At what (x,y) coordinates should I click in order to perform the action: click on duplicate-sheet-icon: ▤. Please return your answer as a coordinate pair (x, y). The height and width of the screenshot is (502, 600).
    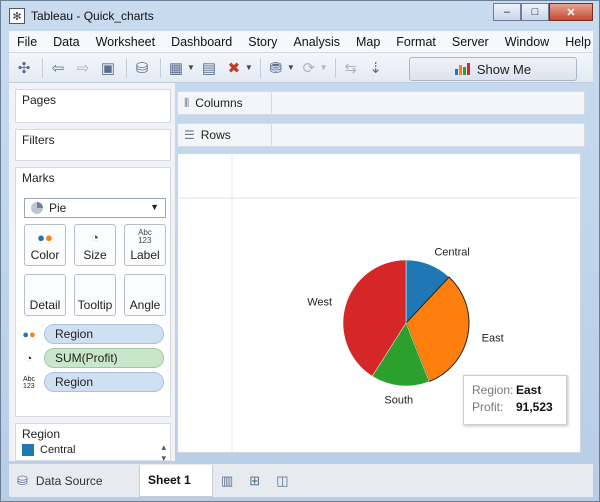
    Looking at the image, I should click on (209, 68).